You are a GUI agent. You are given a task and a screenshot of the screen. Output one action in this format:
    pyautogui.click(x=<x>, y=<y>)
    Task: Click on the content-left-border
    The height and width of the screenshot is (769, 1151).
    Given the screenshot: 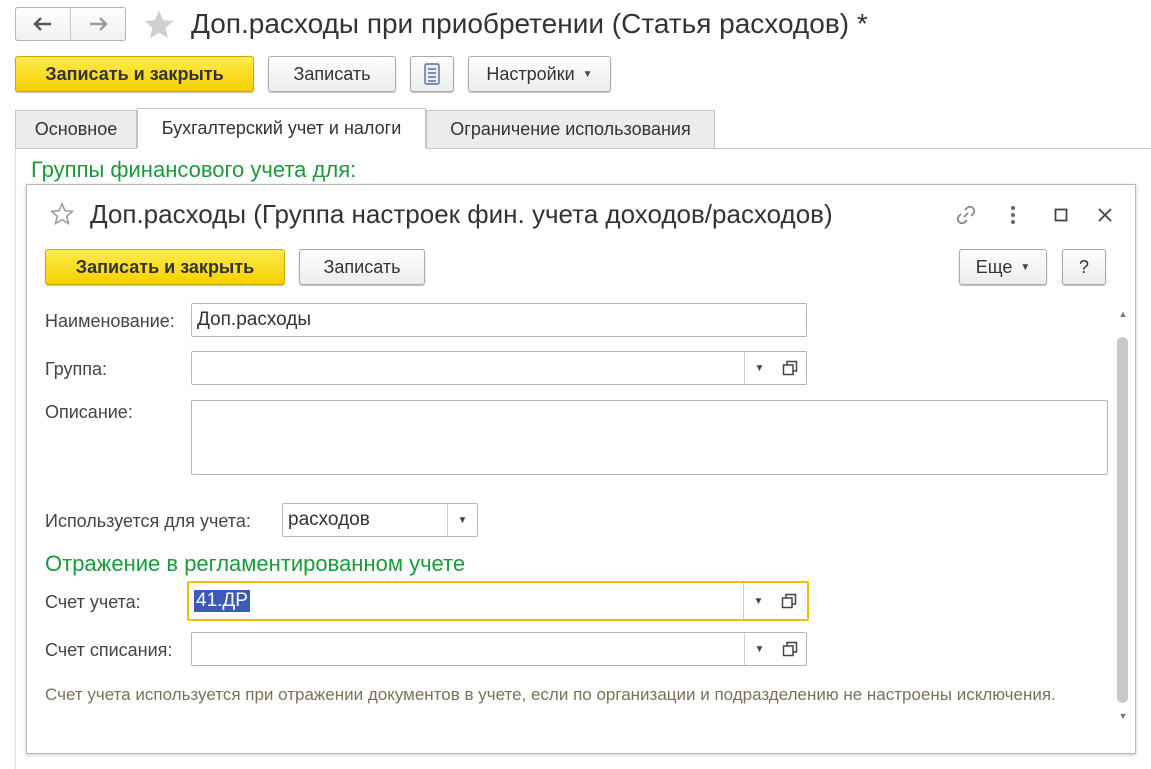 What is the action you would take?
    pyautogui.click(x=15, y=458)
    